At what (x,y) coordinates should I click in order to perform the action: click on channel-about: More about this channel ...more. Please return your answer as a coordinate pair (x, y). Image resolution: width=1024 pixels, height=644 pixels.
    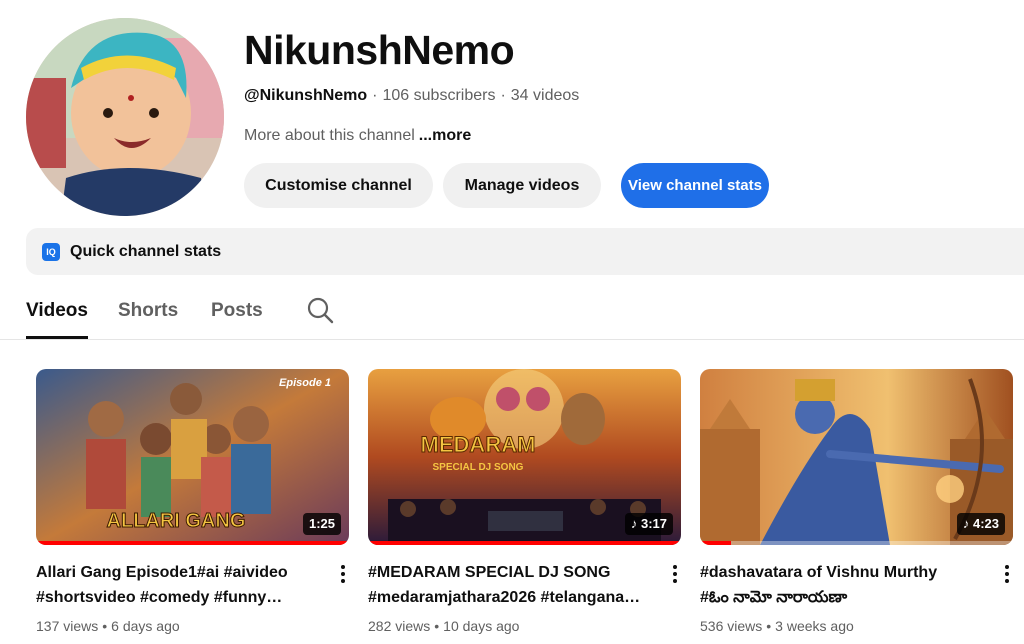
    Looking at the image, I should click on (357, 136).